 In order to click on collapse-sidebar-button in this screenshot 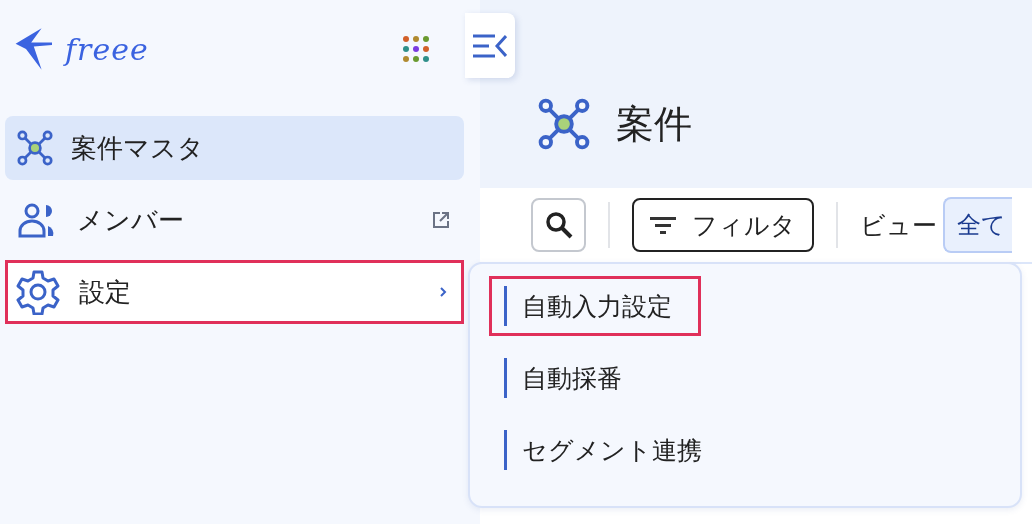, I will do `click(490, 45)`.